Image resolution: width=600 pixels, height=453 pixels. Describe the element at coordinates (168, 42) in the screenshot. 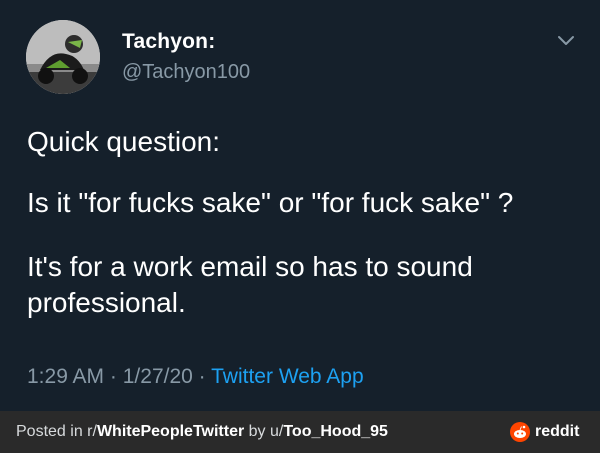

I see `author-name: Tachyon:` at that location.